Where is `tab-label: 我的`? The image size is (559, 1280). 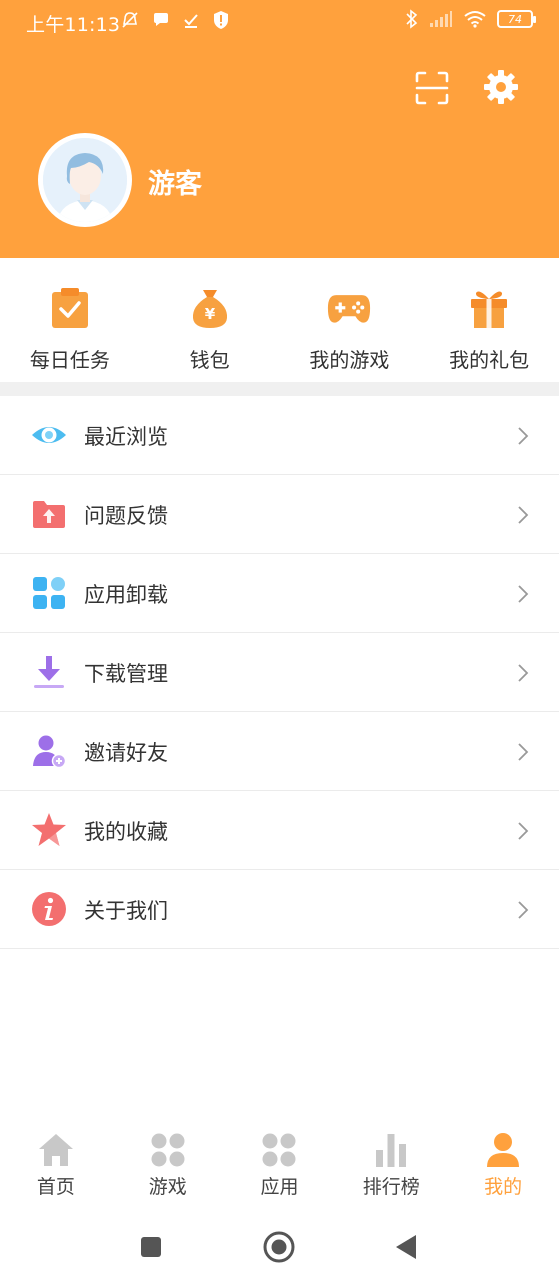
tab-label: 我的 is located at coordinates (503, 1187).